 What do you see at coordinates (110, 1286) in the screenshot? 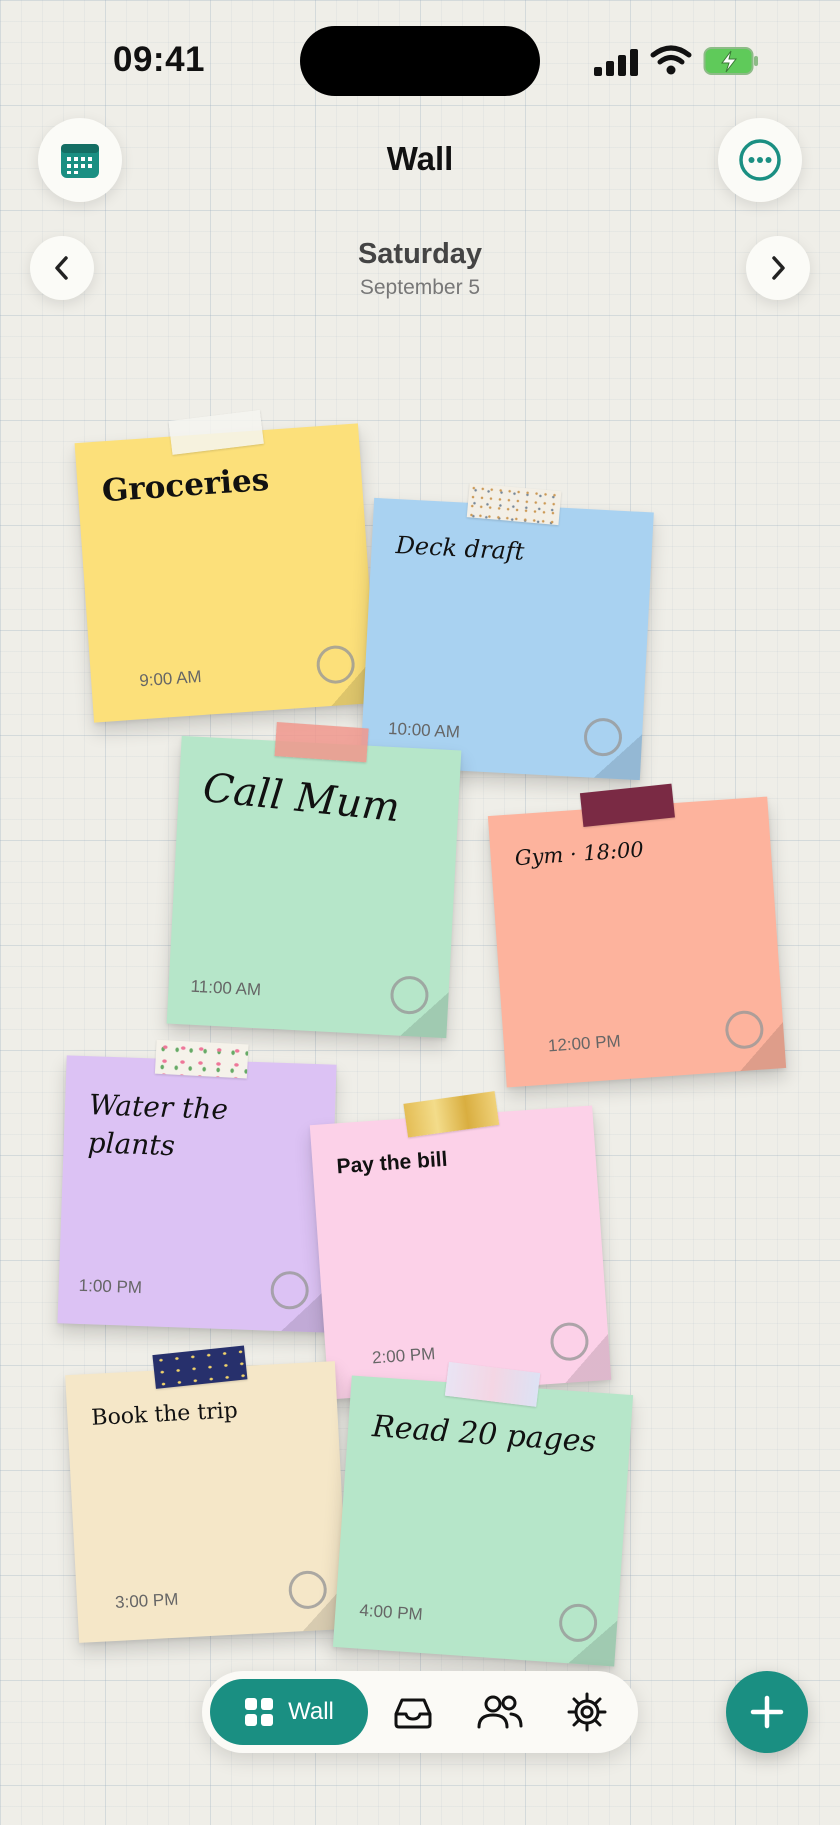
I see `note-time: 1:00 PM` at bounding box center [110, 1286].